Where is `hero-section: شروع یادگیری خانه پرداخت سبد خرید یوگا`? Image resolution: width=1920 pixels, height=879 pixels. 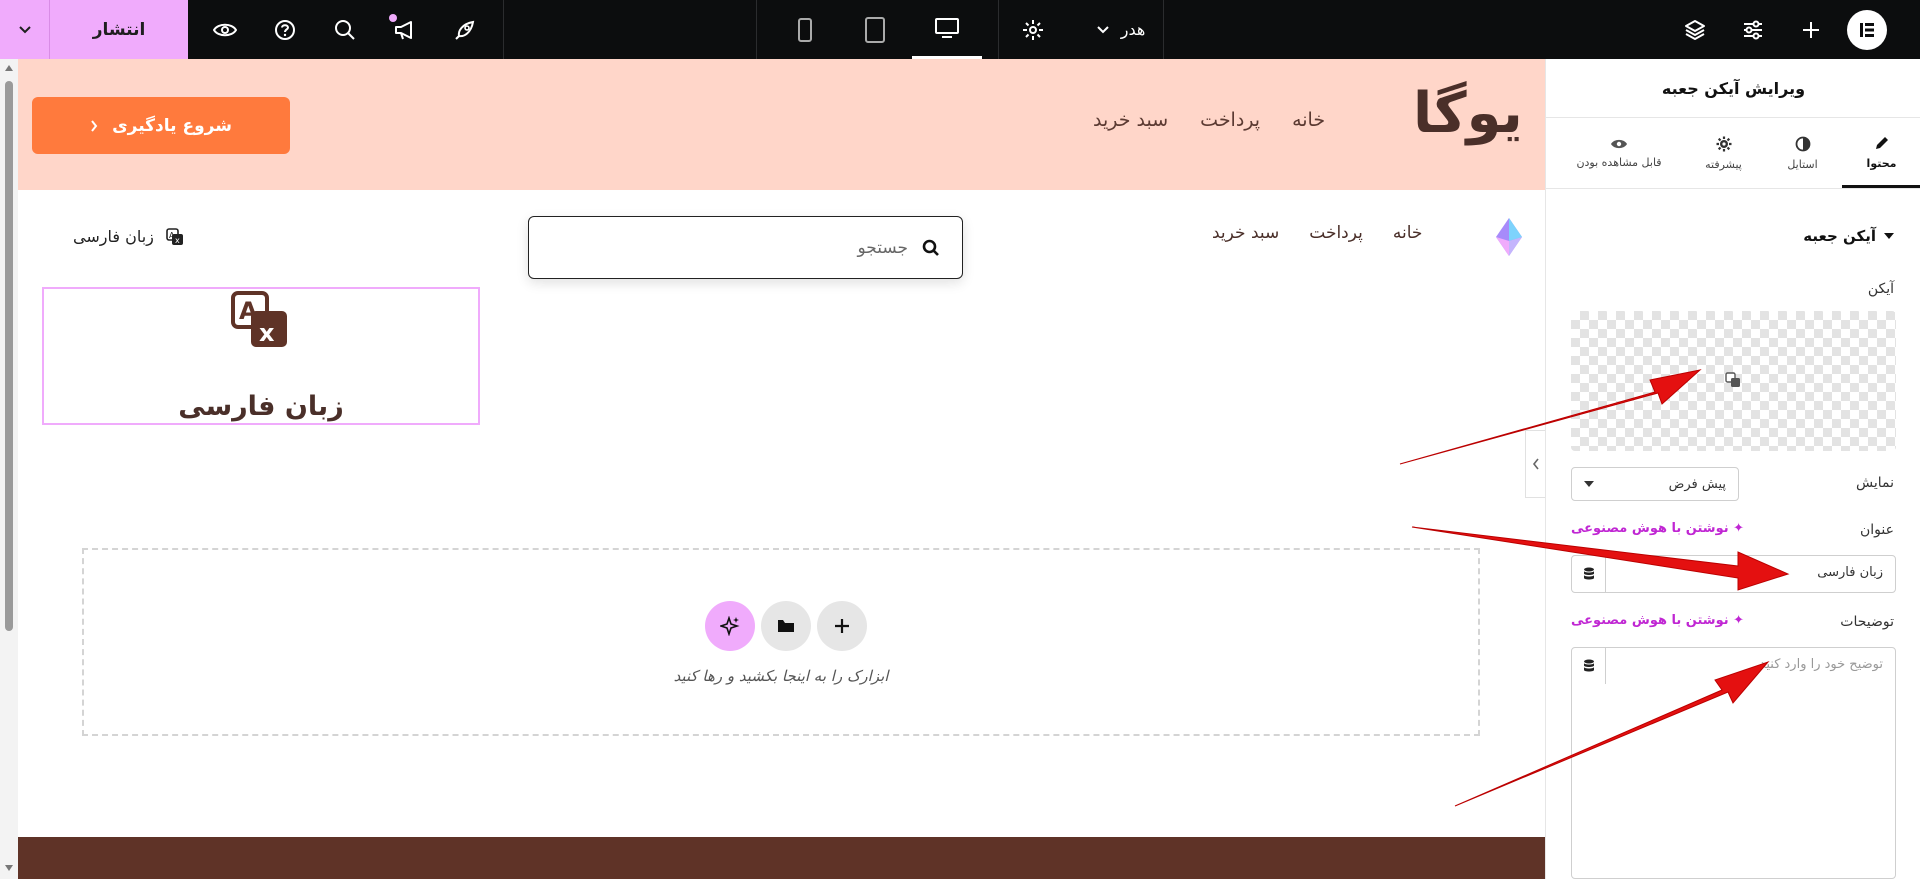
hero-section: شروع یادگیری خانه پرداخت سبد خرید یوگا is located at coordinates (781, 124).